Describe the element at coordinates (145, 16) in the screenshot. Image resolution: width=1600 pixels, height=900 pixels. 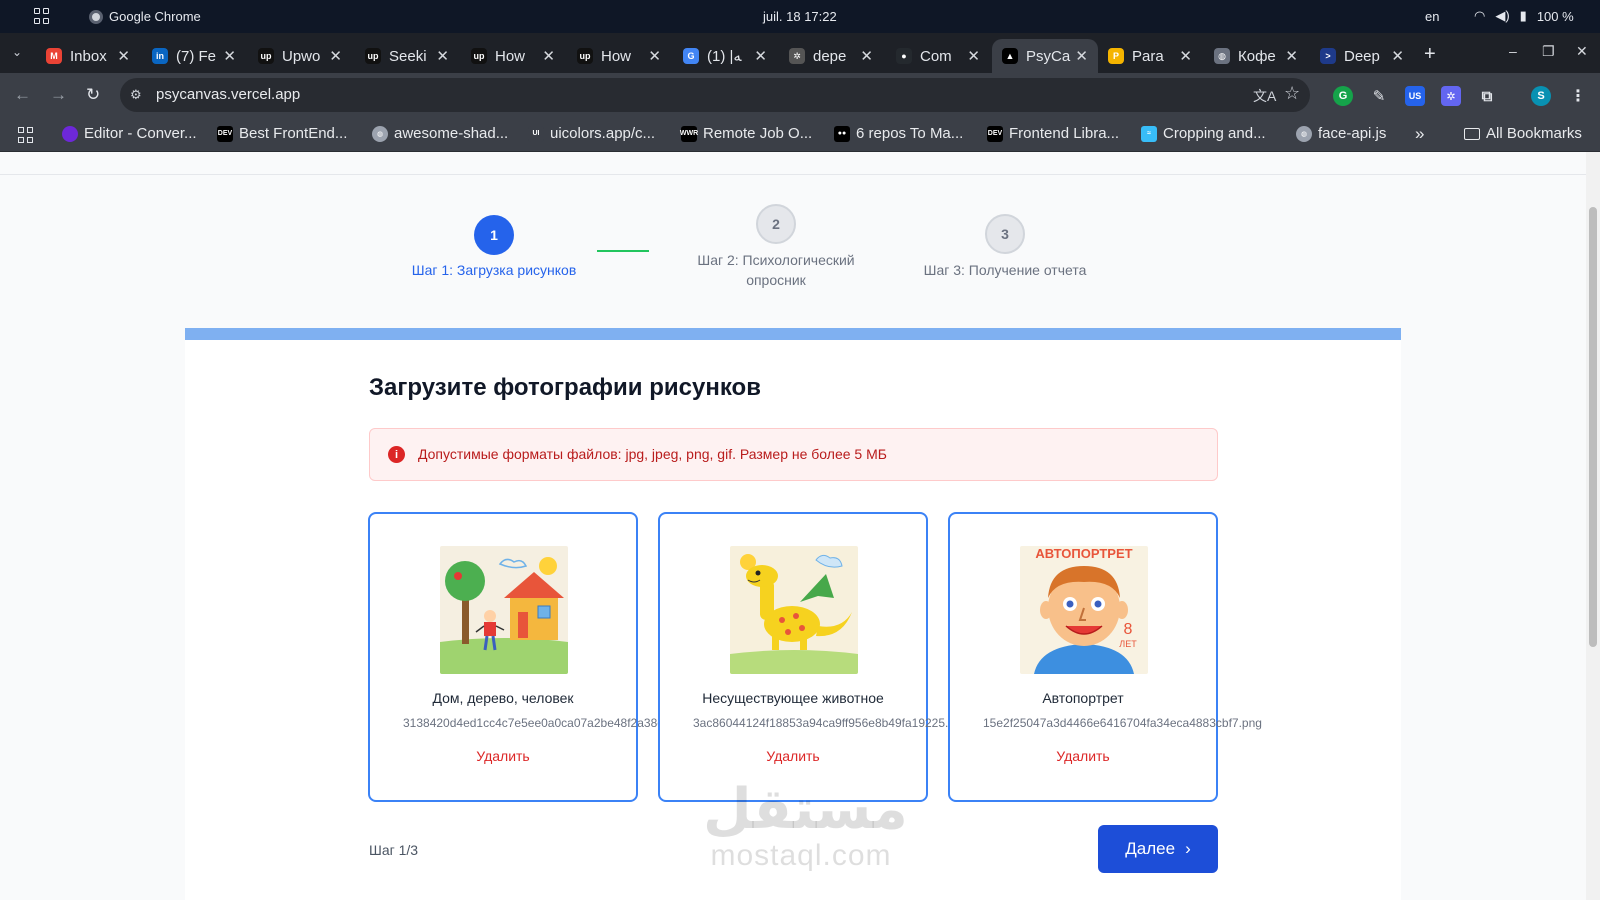
I see `active-app: Google Chrome` at that location.